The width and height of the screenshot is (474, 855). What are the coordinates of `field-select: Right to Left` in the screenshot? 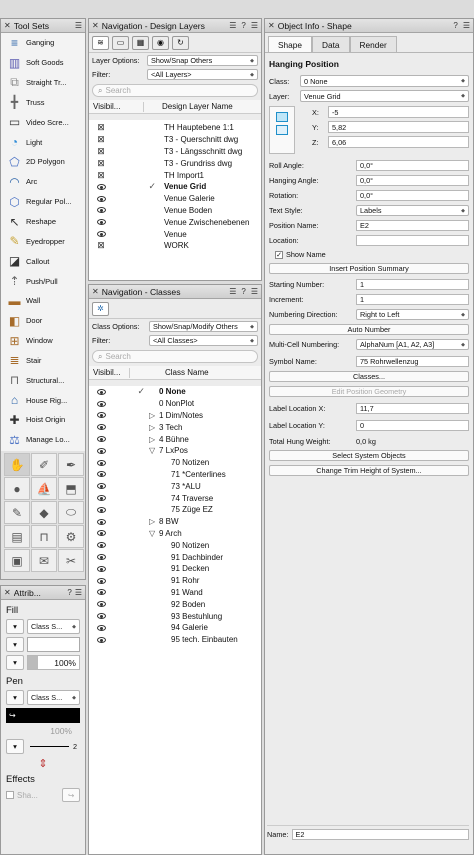 It's located at (412, 314).